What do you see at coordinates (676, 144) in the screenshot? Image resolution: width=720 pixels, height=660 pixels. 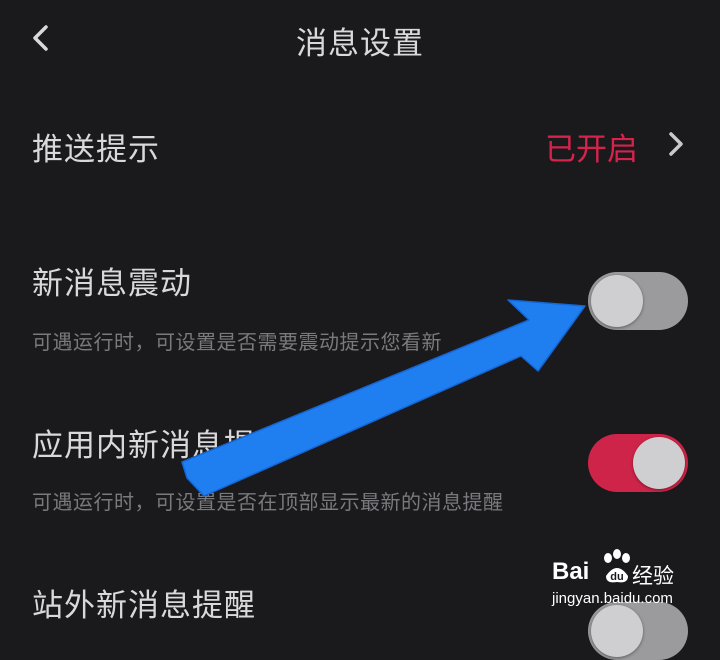 I see `chevron-right-icon` at bounding box center [676, 144].